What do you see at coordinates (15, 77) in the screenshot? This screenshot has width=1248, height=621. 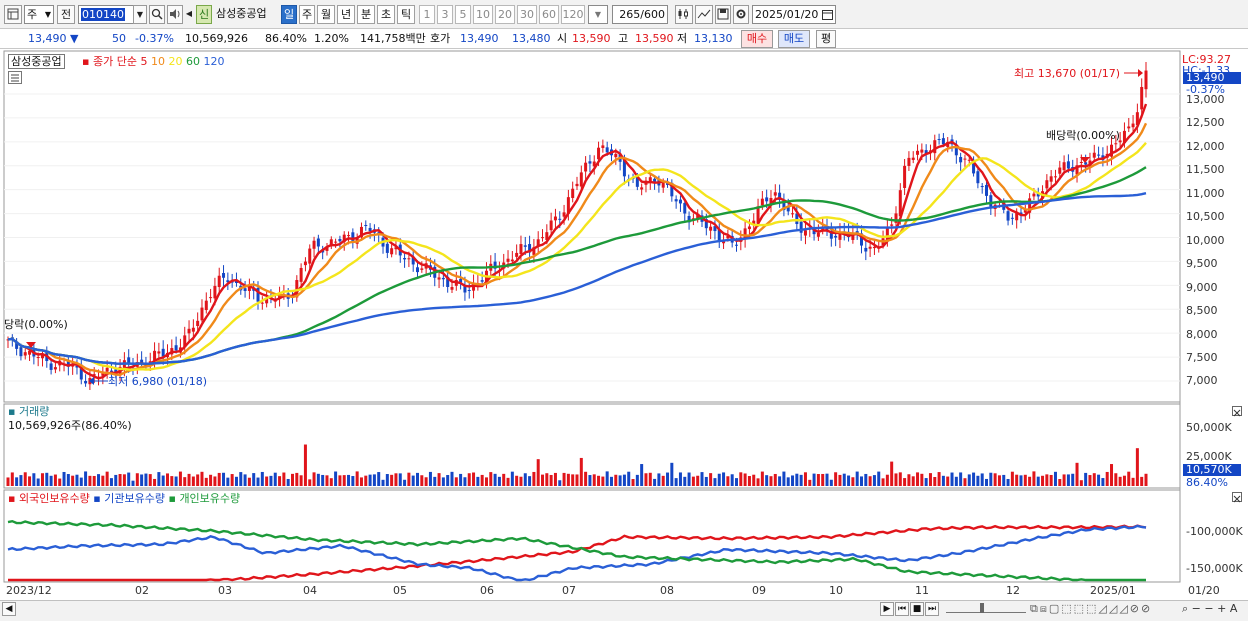 I see `calculator-icon` at bounding box center [15, 77].